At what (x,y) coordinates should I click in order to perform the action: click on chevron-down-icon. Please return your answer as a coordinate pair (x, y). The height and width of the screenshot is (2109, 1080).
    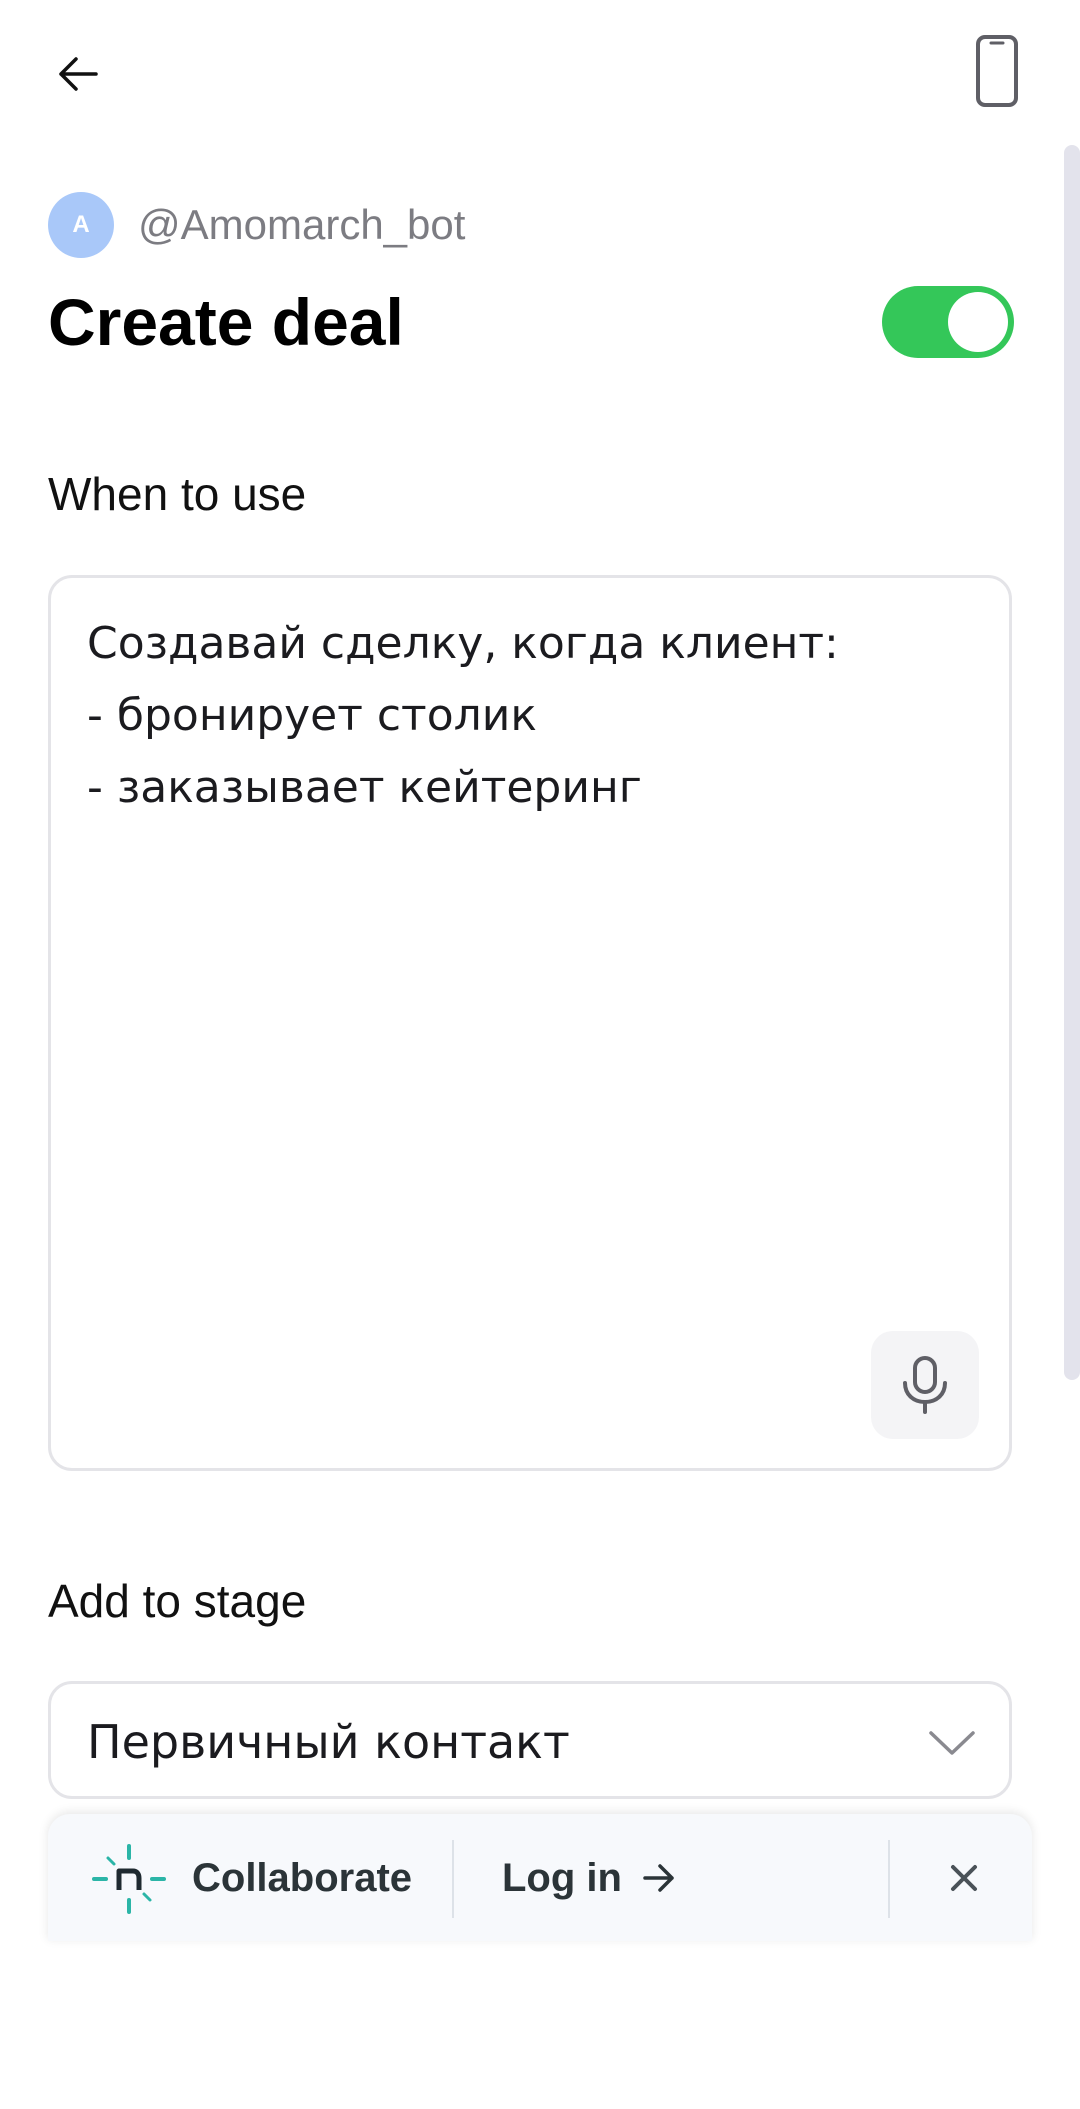
    Looking at the image, I should click on (952, 1743).